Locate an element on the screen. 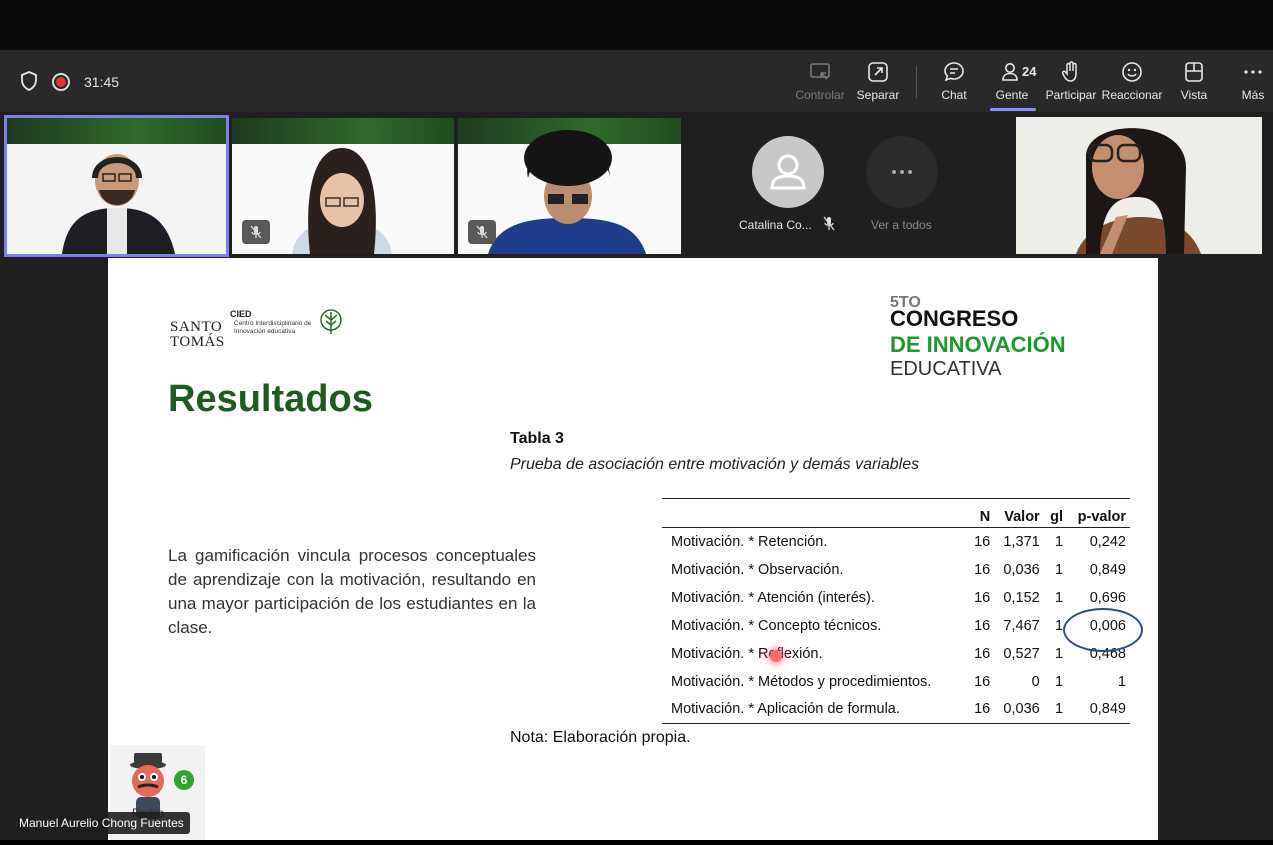  layout-icon is located at coordinates (1194, 72).